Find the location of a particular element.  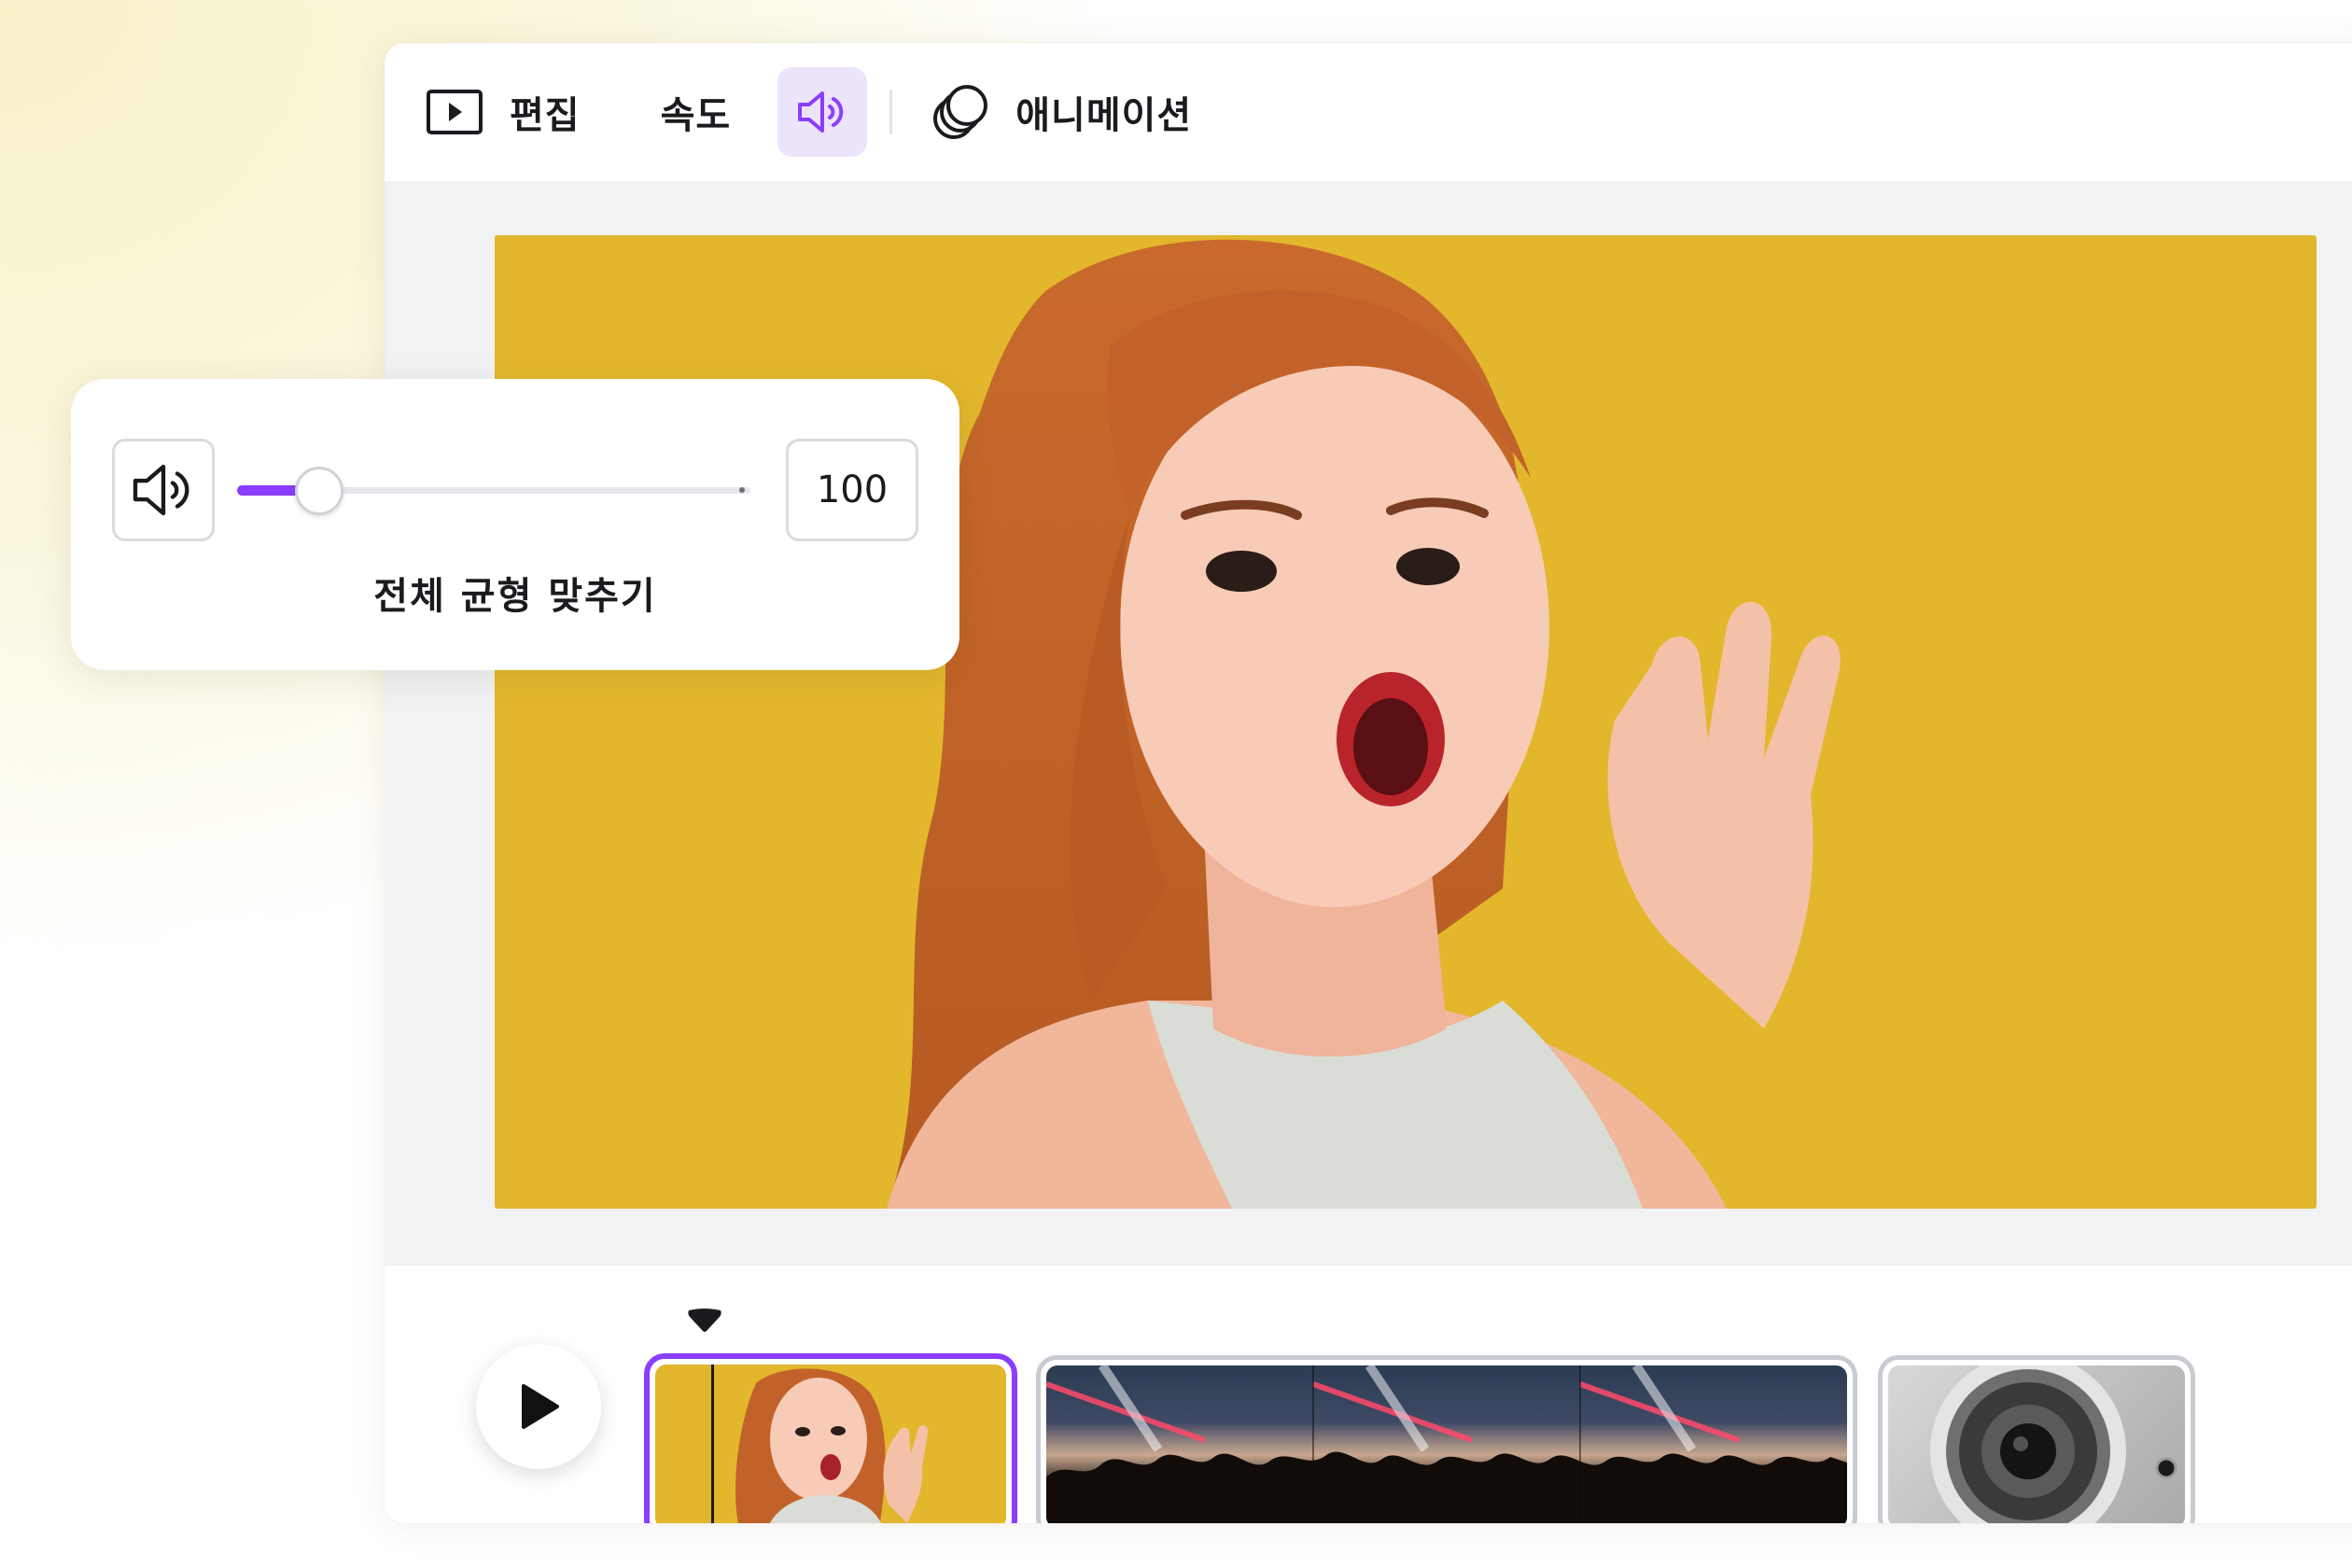

slider-thumb is located at coordinates (319, 491).